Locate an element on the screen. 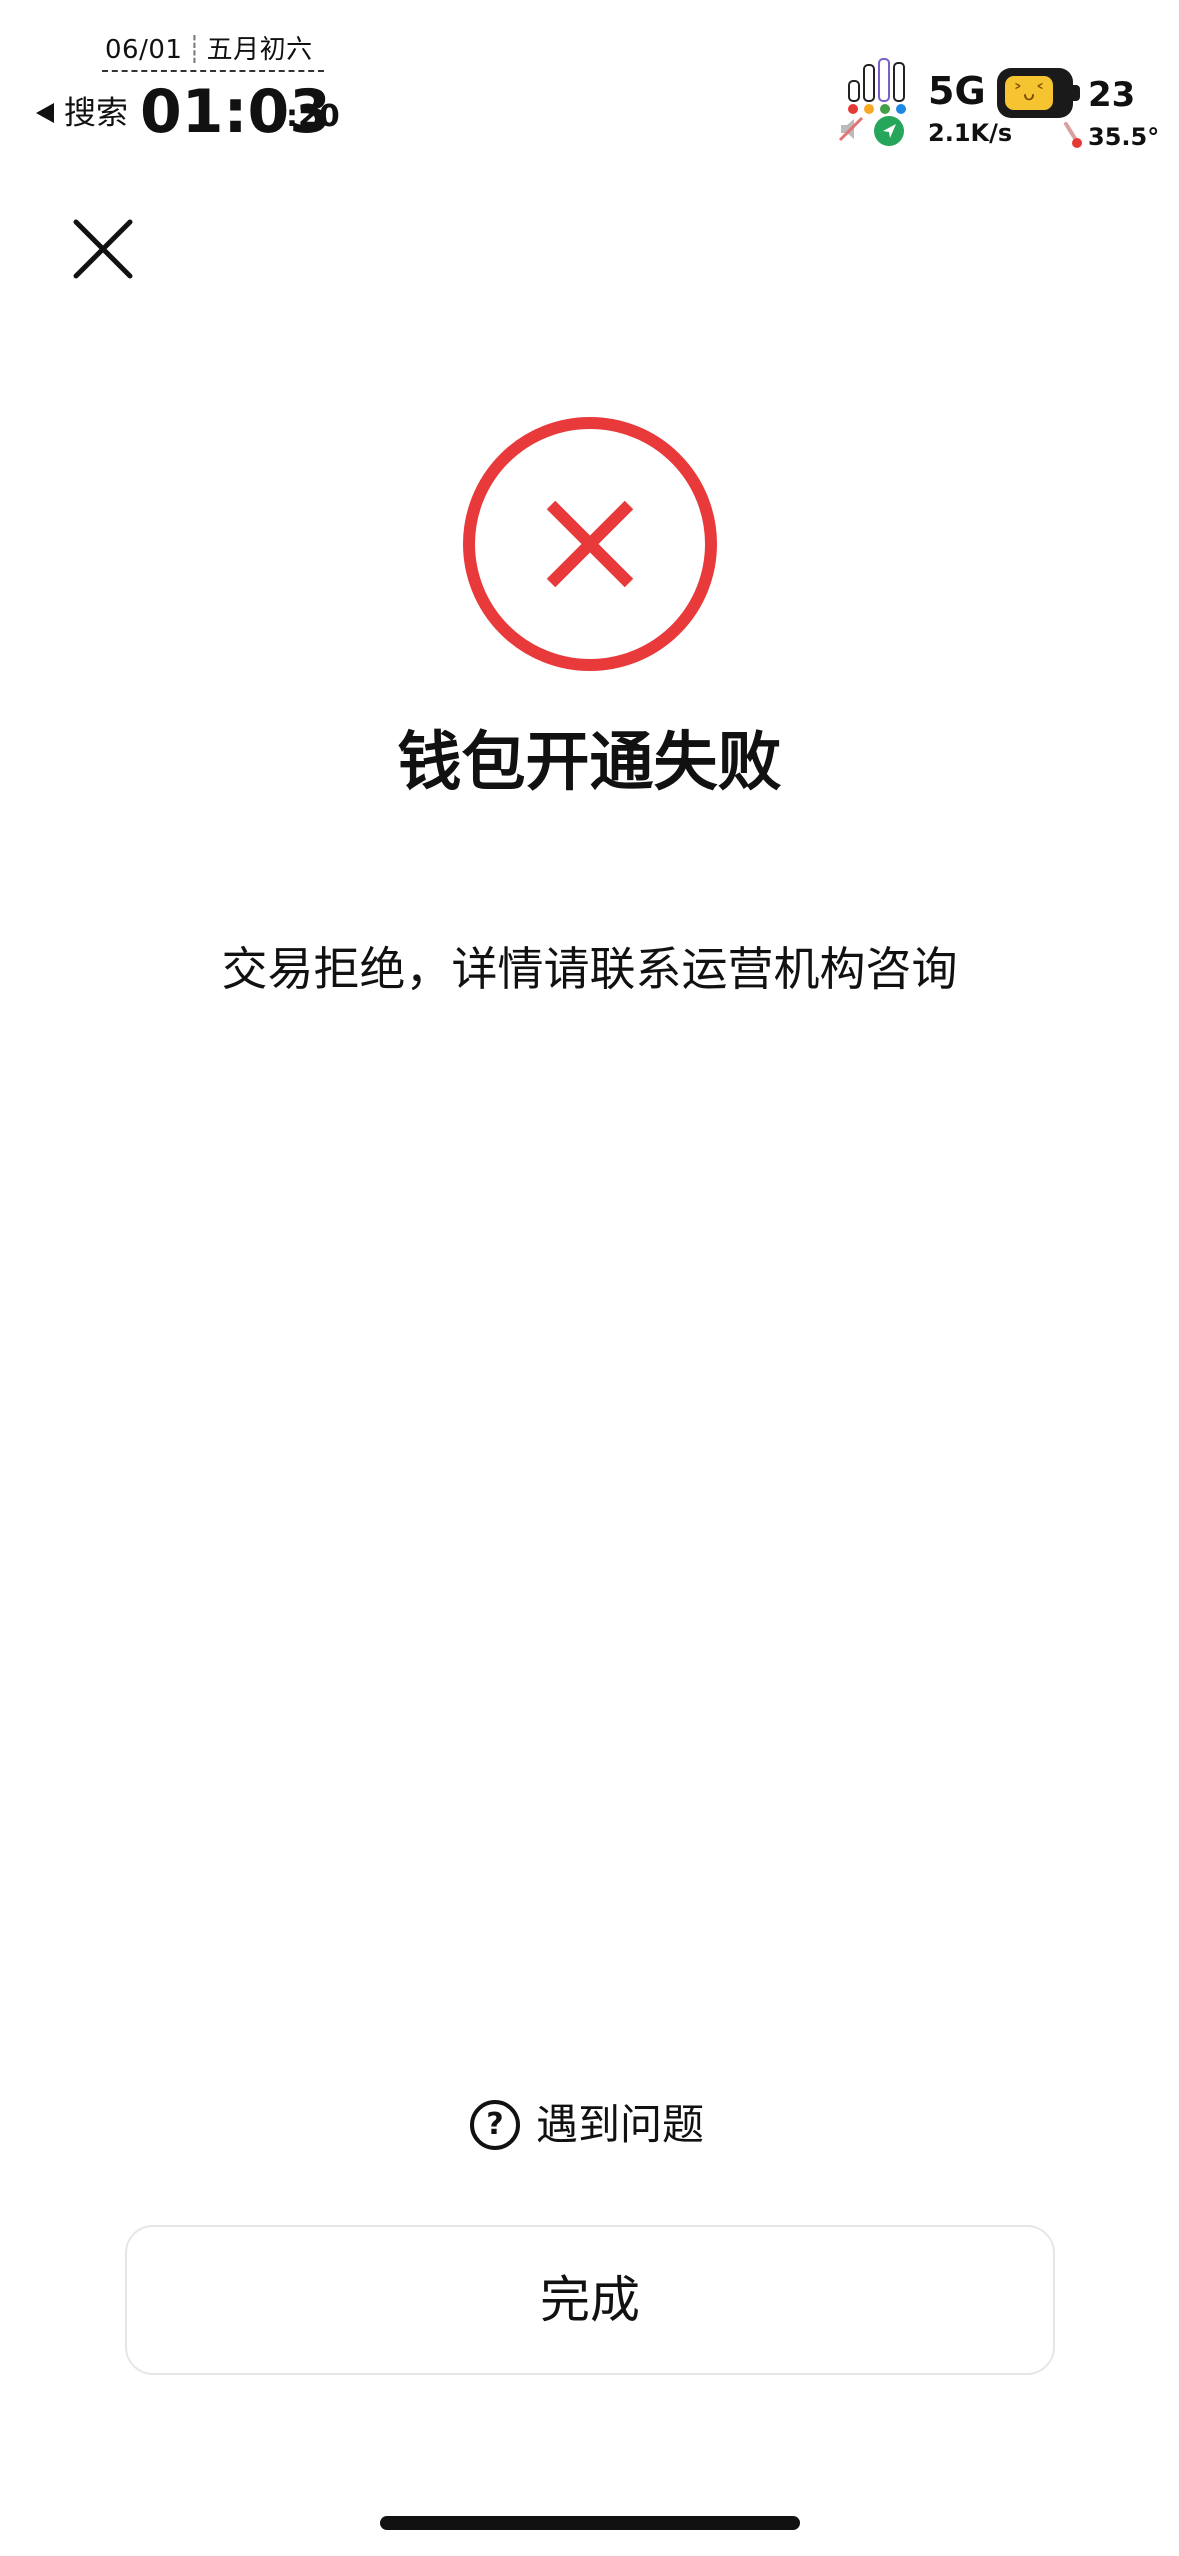  battery-icon: ˃ᴗ˂ is located at coordinates (1038, 93).